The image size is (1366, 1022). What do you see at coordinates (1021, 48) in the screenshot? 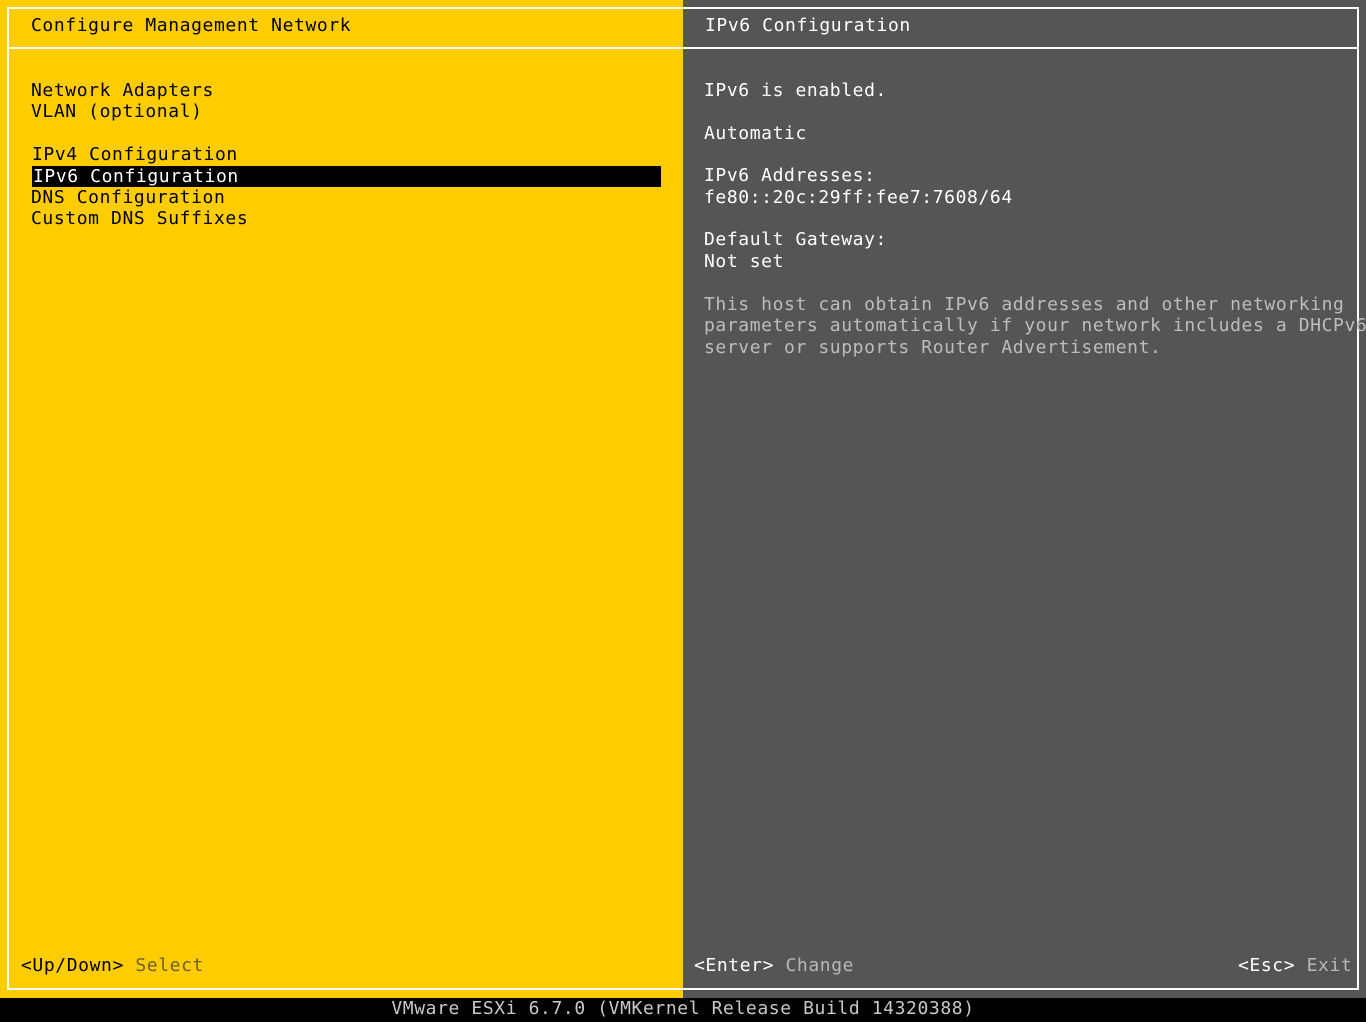
I see `right-title-divider` at bounding box center [1021, 48].